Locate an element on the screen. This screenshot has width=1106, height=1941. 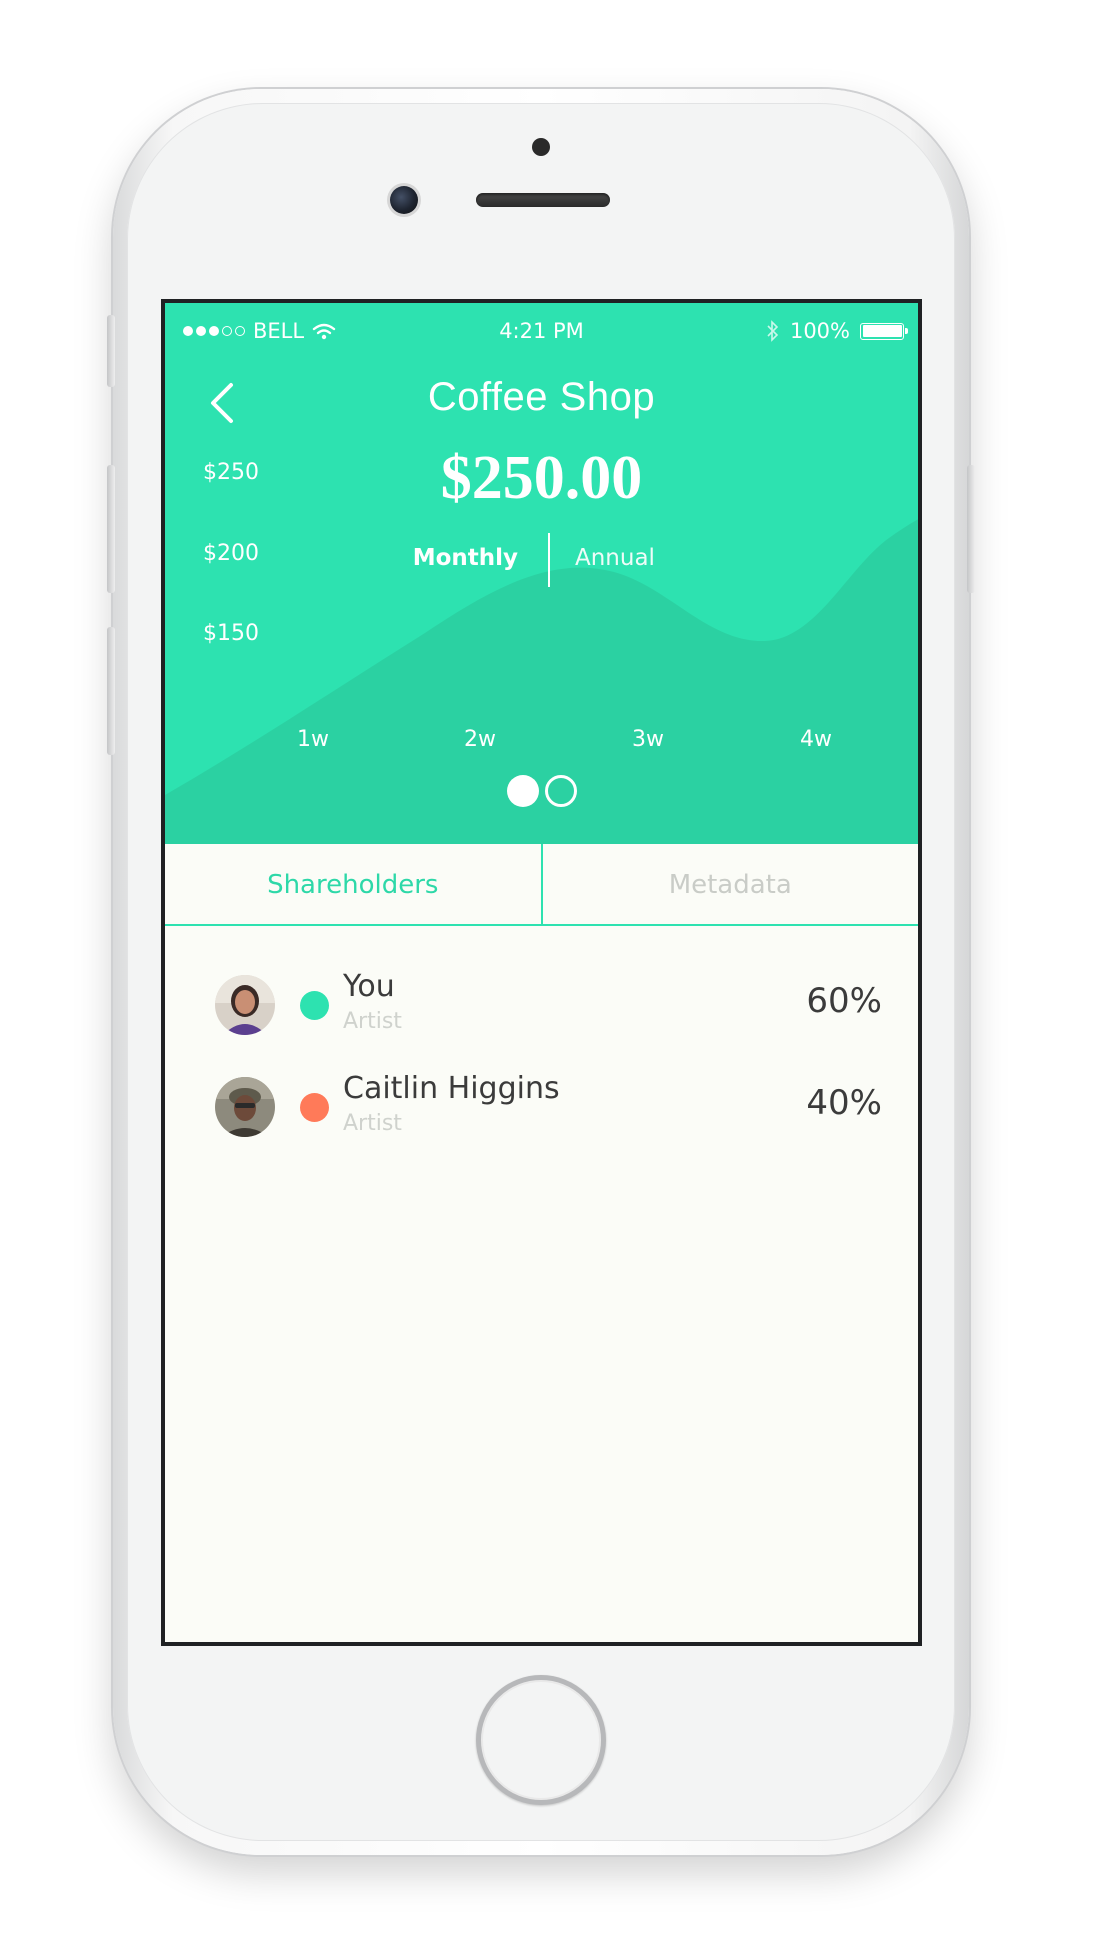
bluetooth-icon is located at coordinates (773, 331).